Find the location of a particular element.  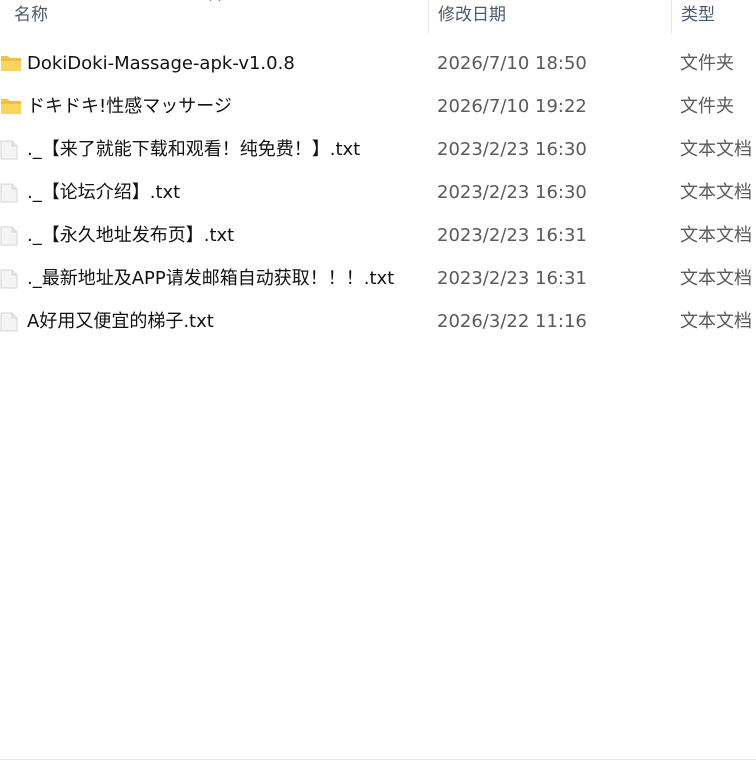

file-name: ._最新地址及APP请发邮箱自动获取！！！.txt is located at coordinates (211, 278).